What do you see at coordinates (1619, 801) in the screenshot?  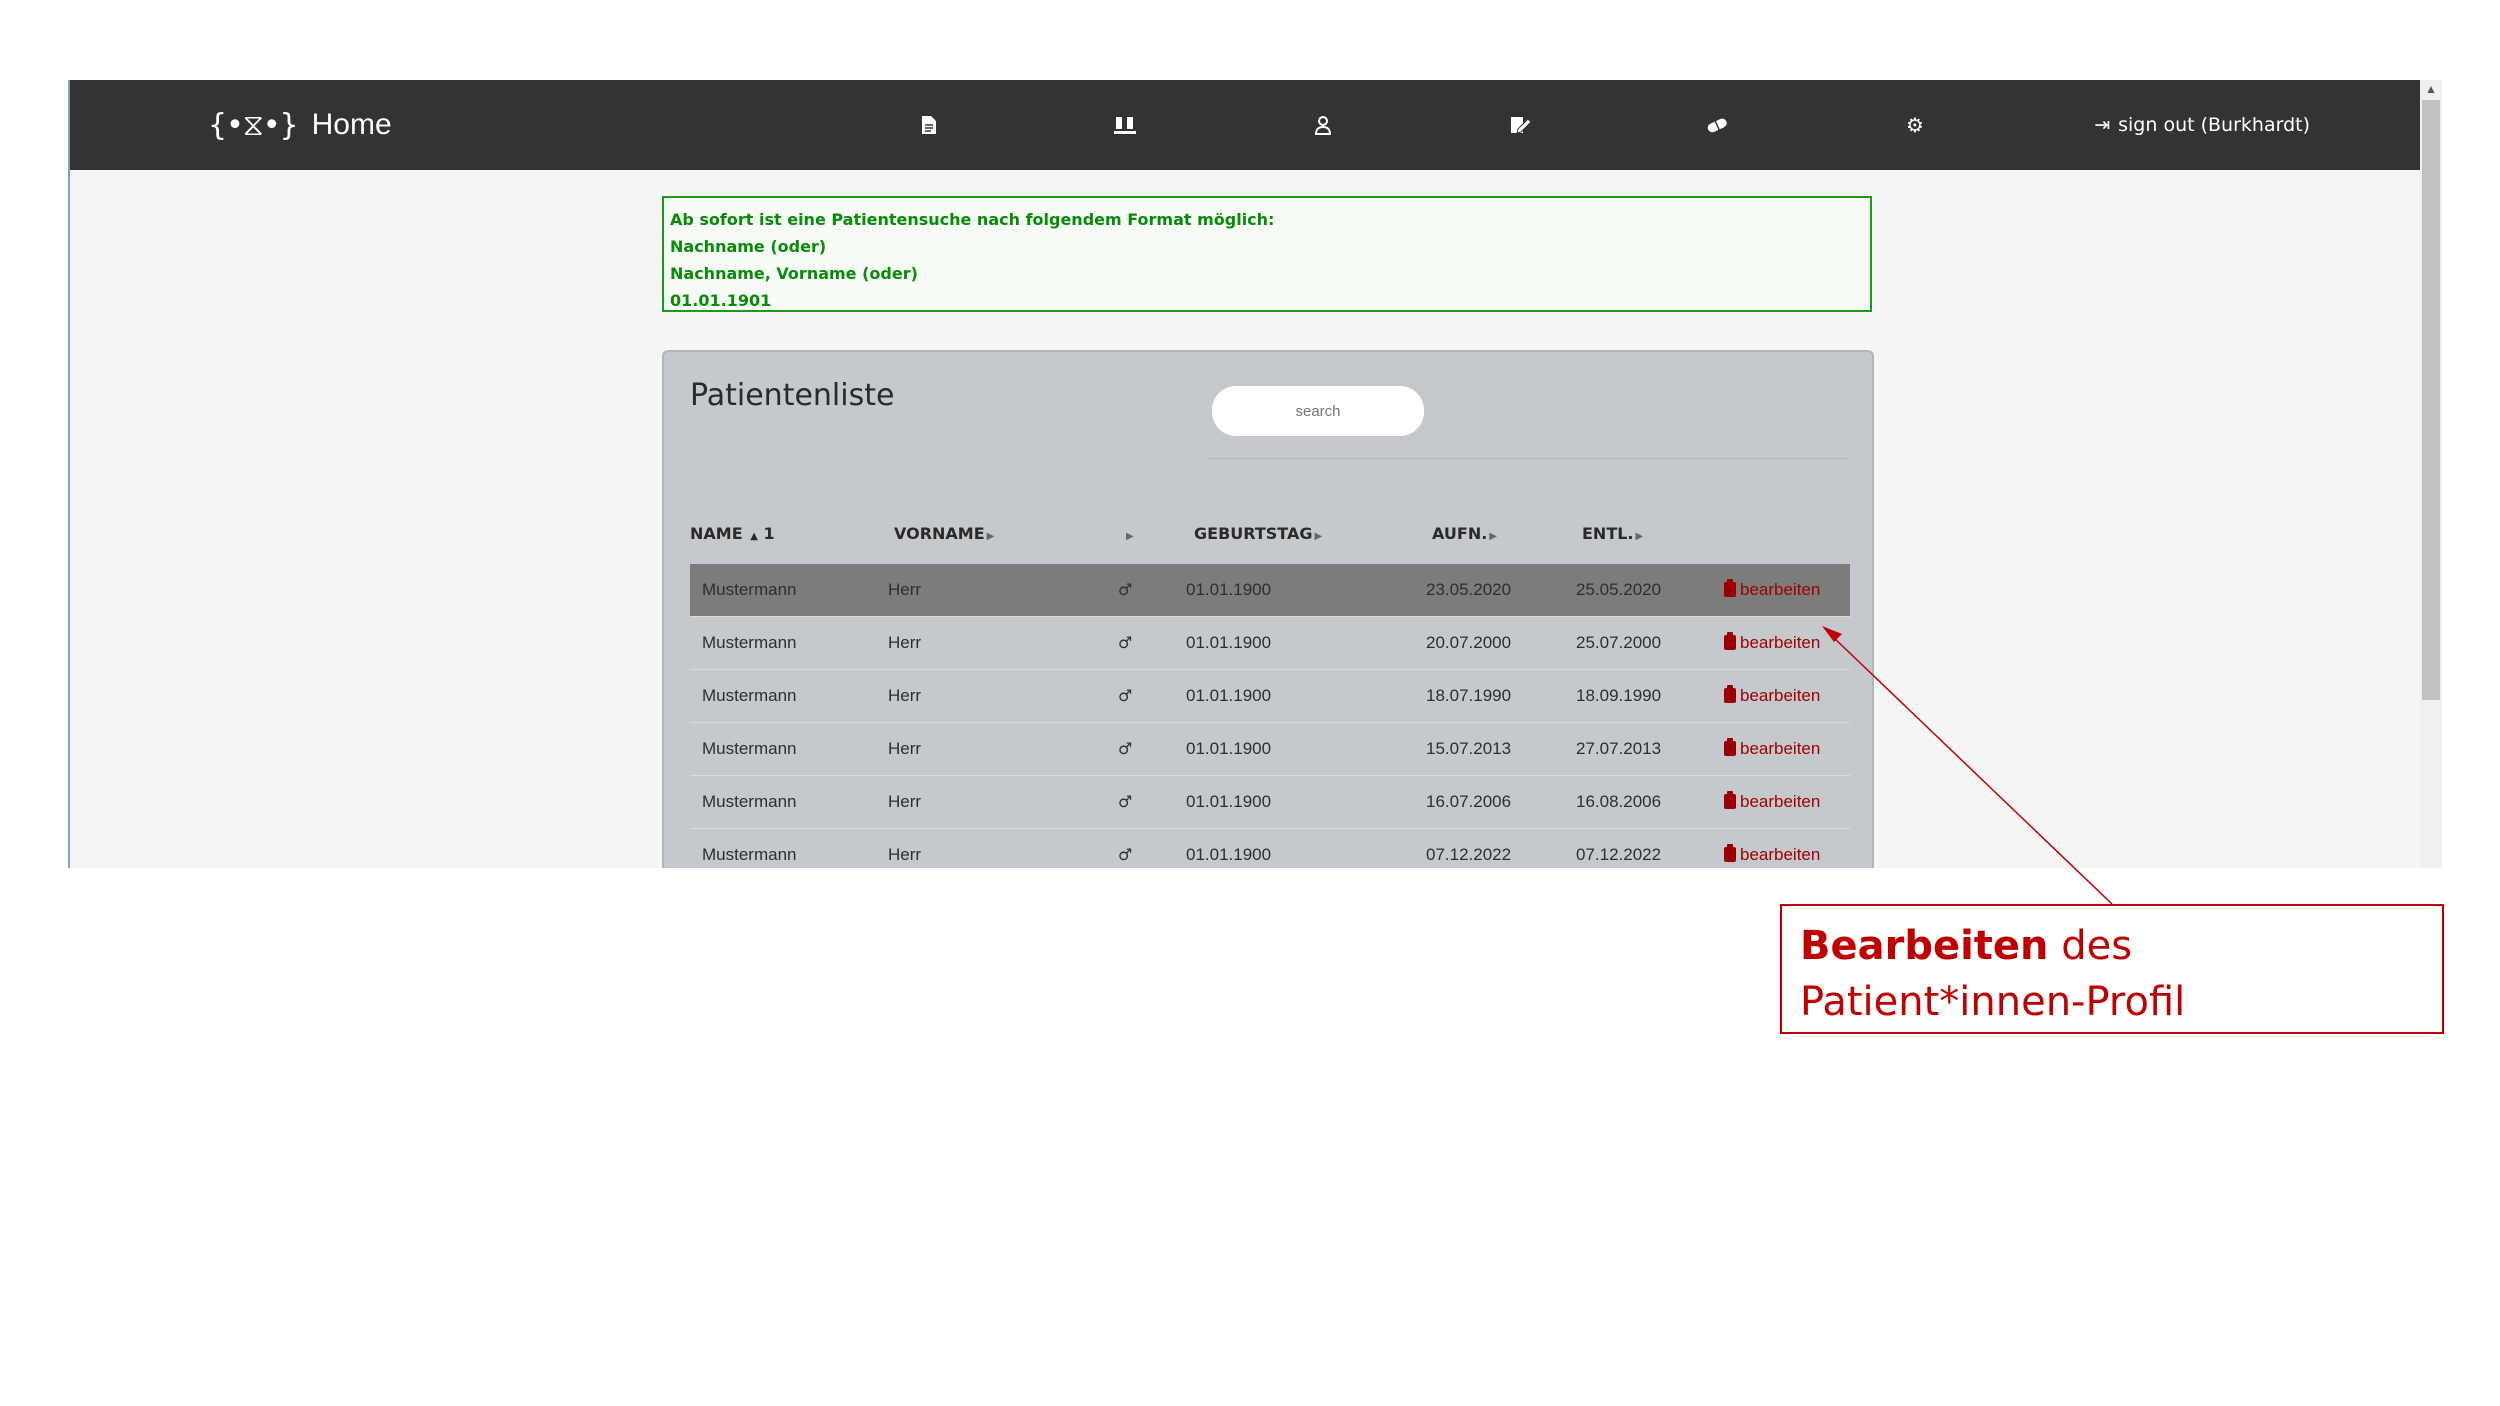 I see `cell-entl: 16.08.2006` at bounding box center [1619, 801].